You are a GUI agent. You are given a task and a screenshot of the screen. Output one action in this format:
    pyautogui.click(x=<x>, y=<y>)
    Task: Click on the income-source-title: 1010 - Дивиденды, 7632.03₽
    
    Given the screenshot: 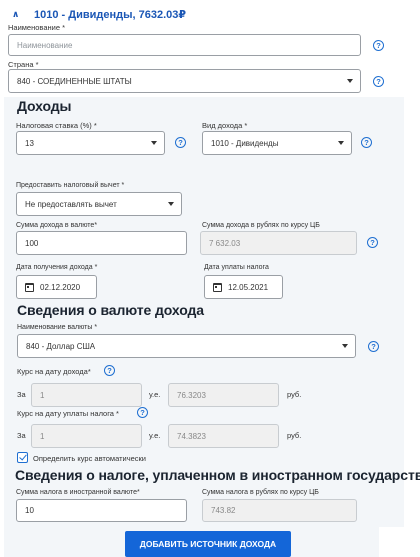 What is the action you would take?
    pyautogui.click(x=110, y=14)
    